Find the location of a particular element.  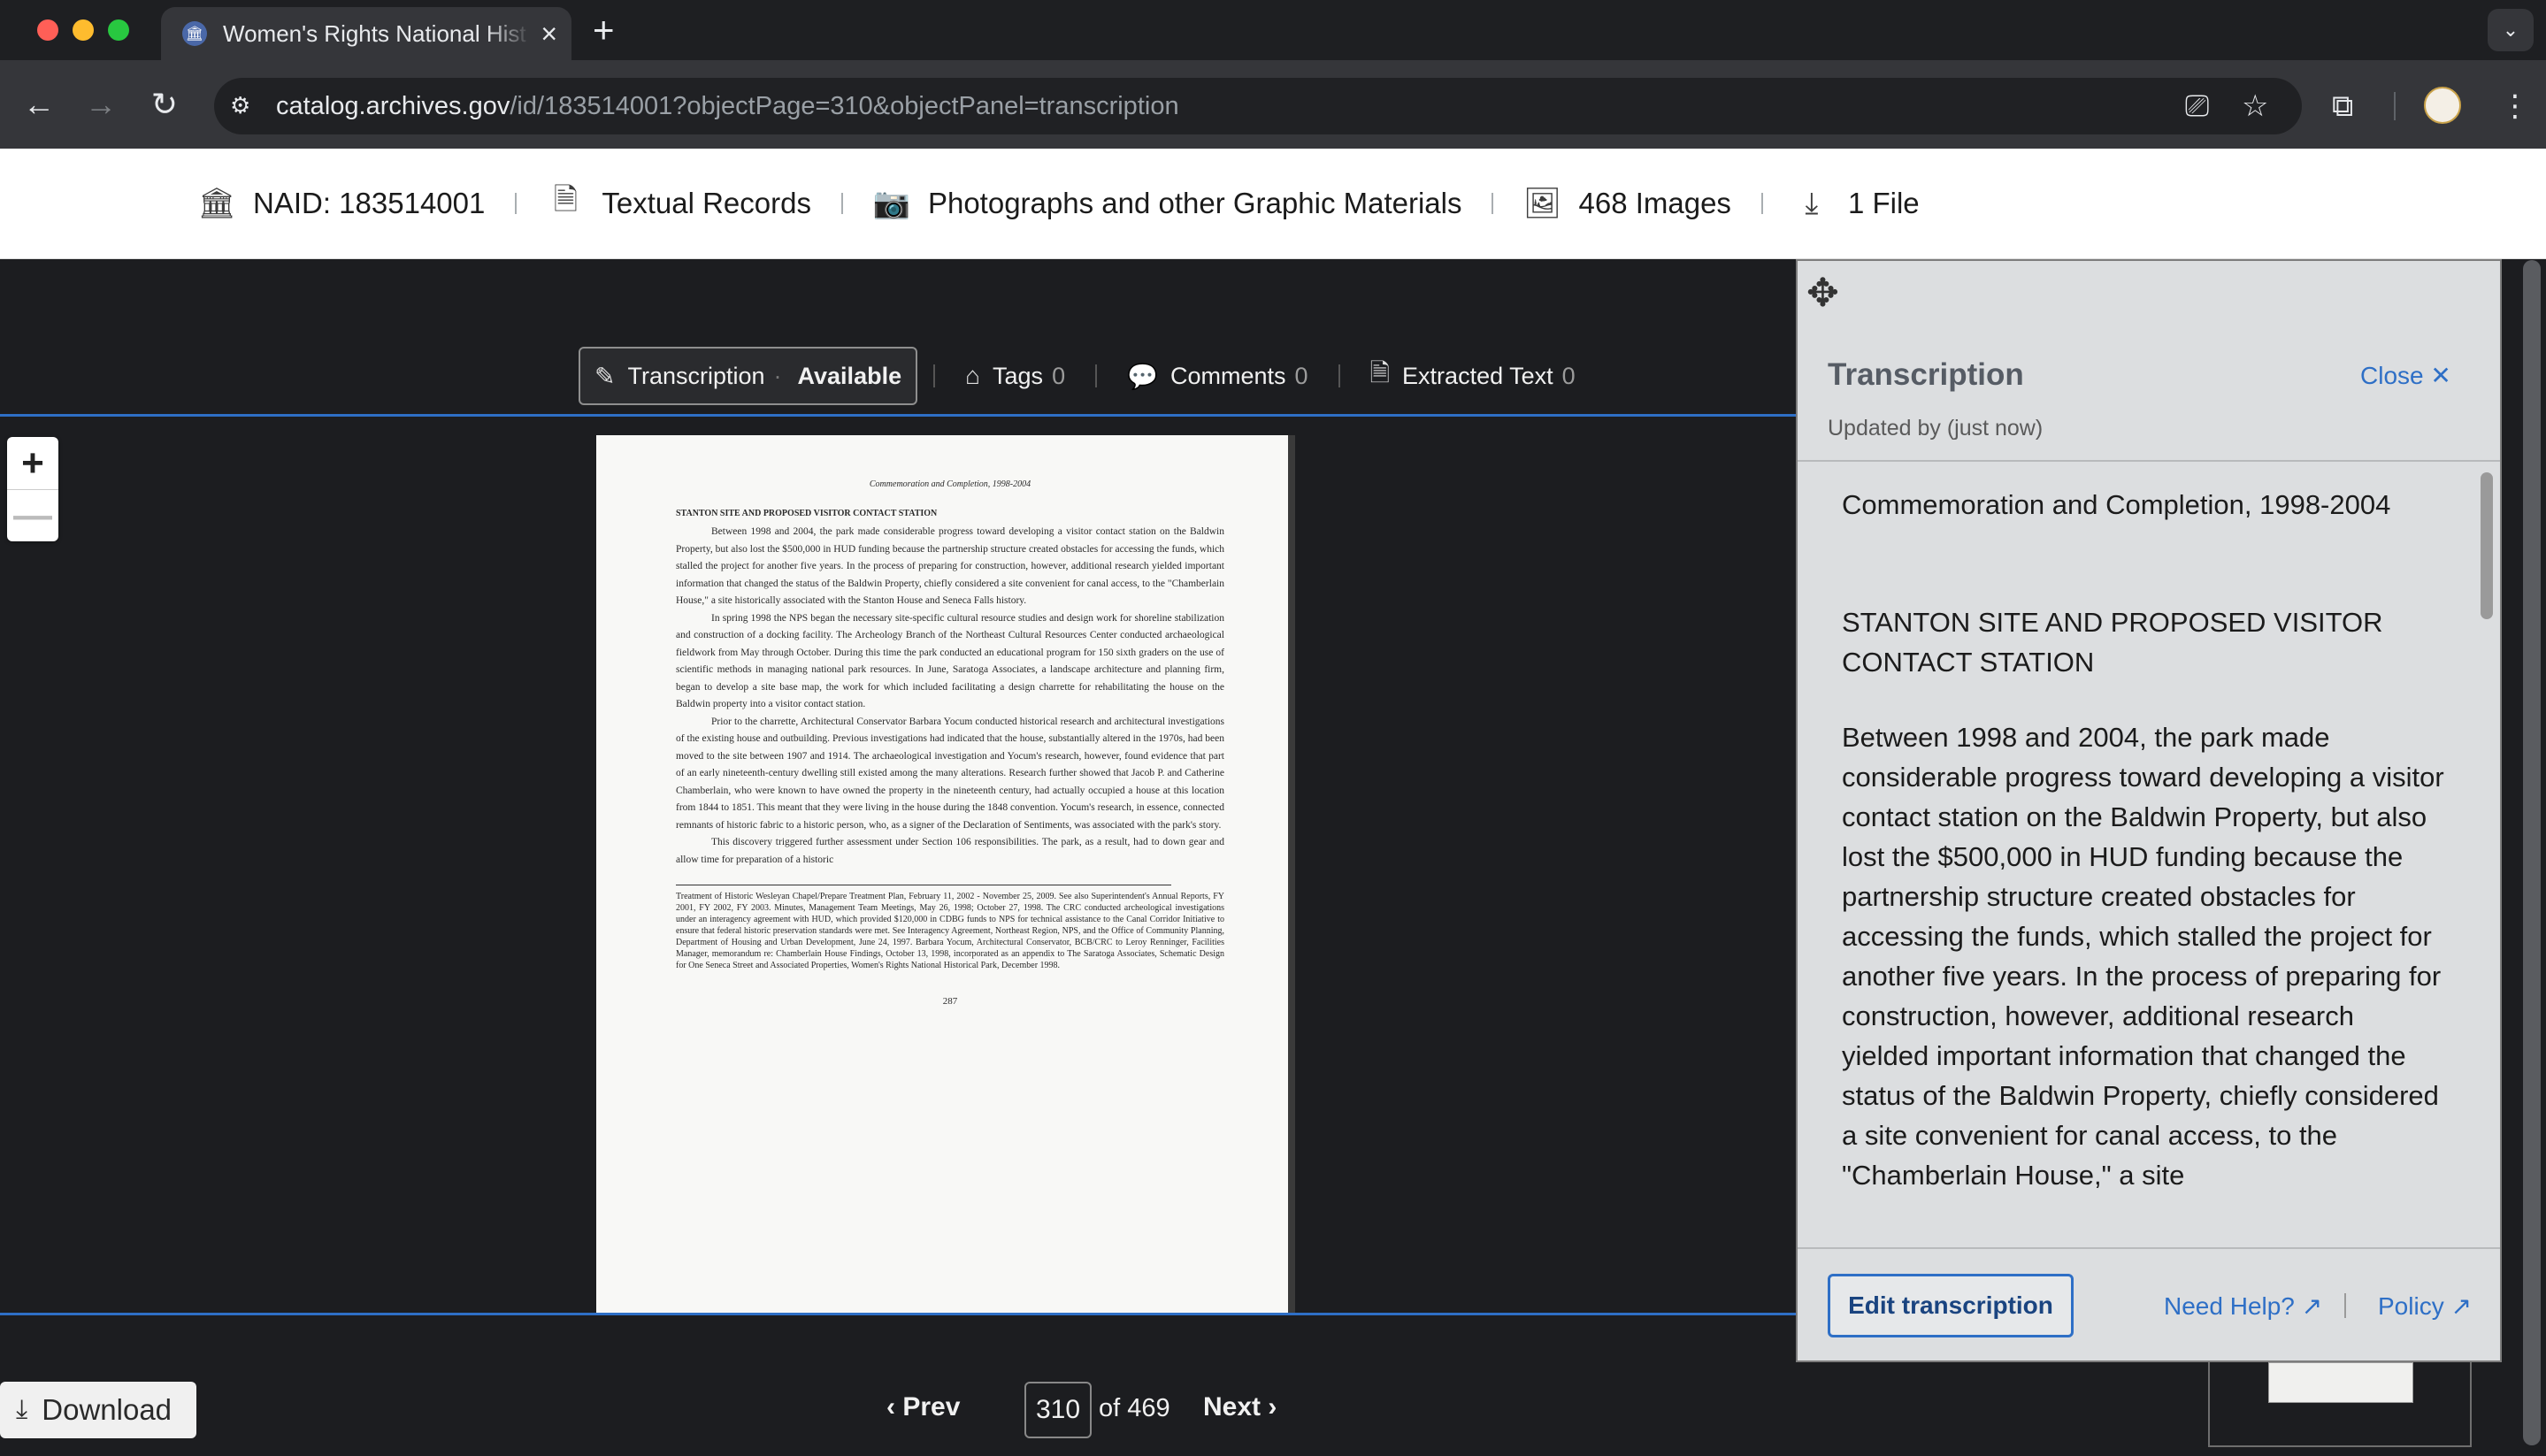

window-maximize-button is located at coordinates (118, 30).